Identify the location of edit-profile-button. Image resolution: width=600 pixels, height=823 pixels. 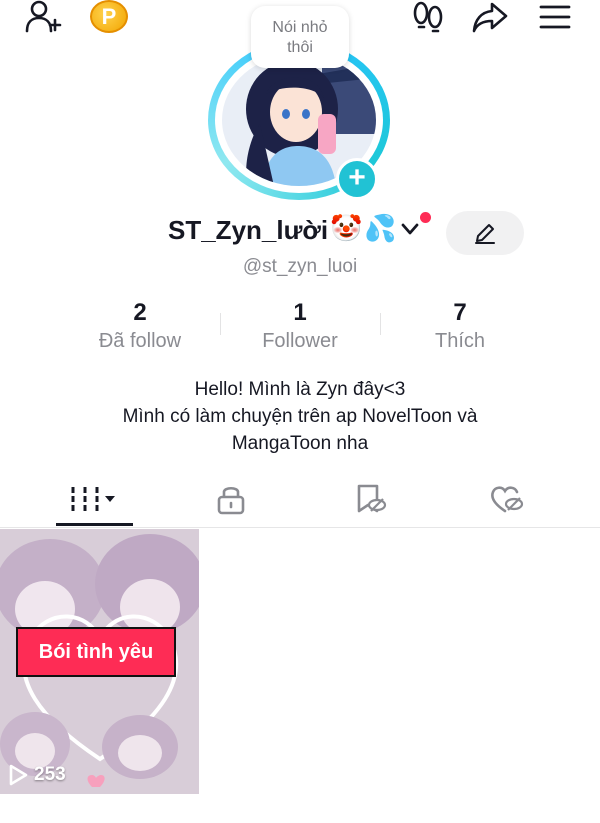
(485, 233).